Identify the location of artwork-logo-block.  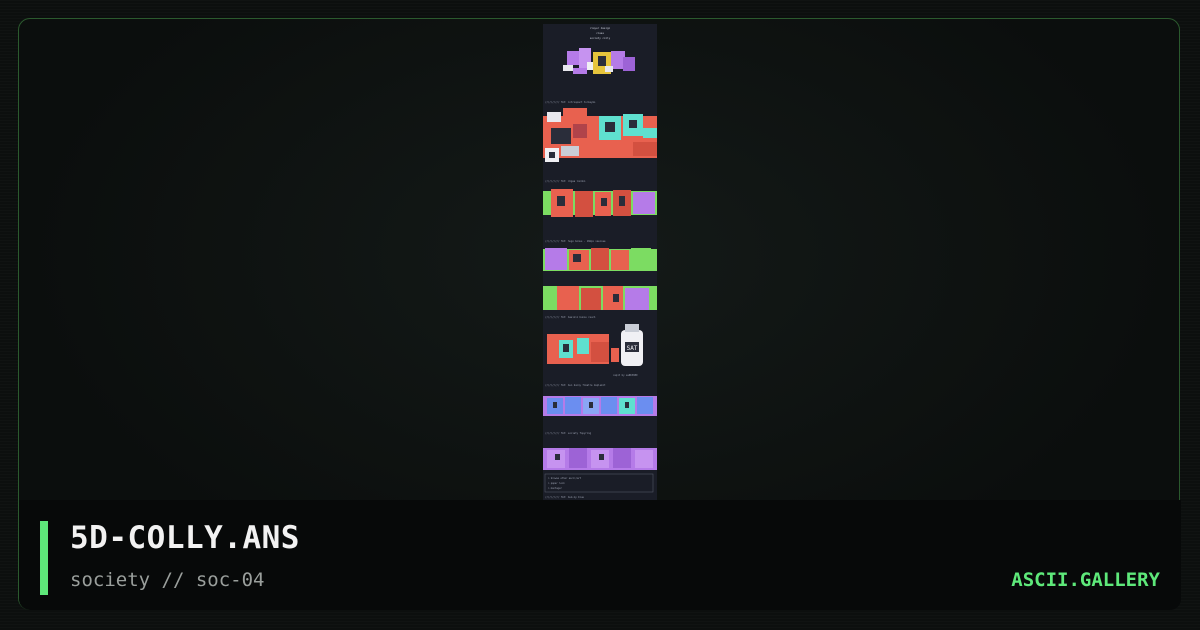
(599, 61).